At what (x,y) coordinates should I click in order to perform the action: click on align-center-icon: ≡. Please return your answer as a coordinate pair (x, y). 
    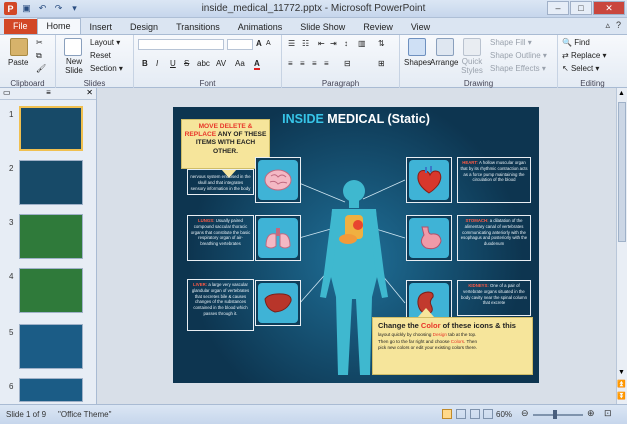
    Looking at the image, I should click on (302, 63).